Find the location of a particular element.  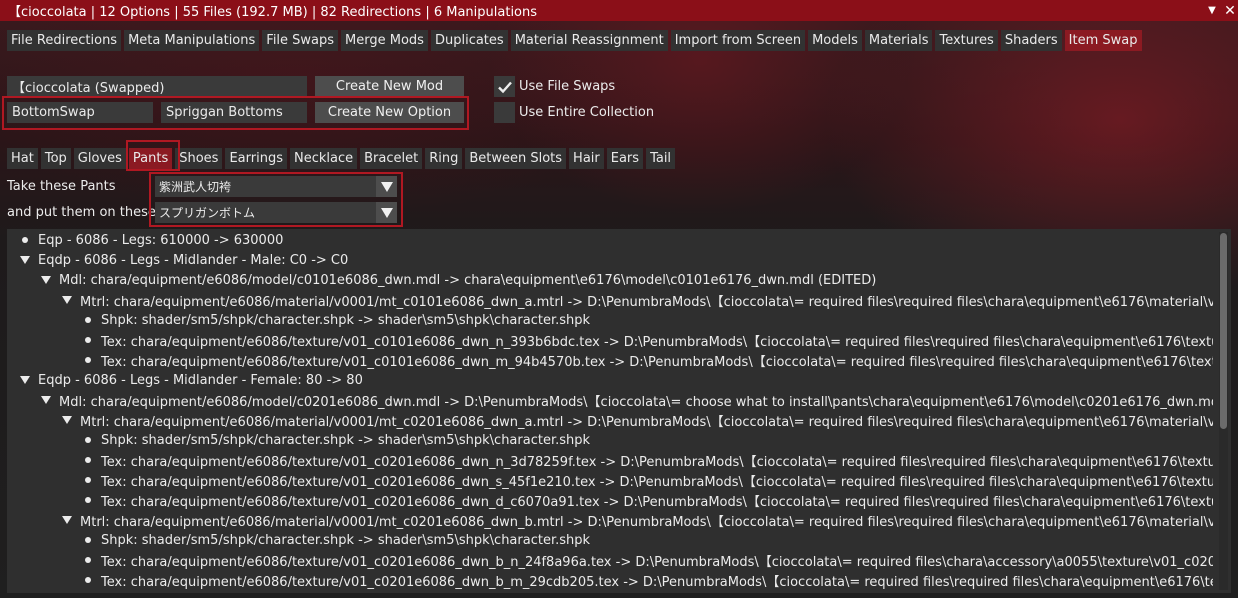

tab-import-from-screen: Import from Screen is located at coordinates (738, 40).